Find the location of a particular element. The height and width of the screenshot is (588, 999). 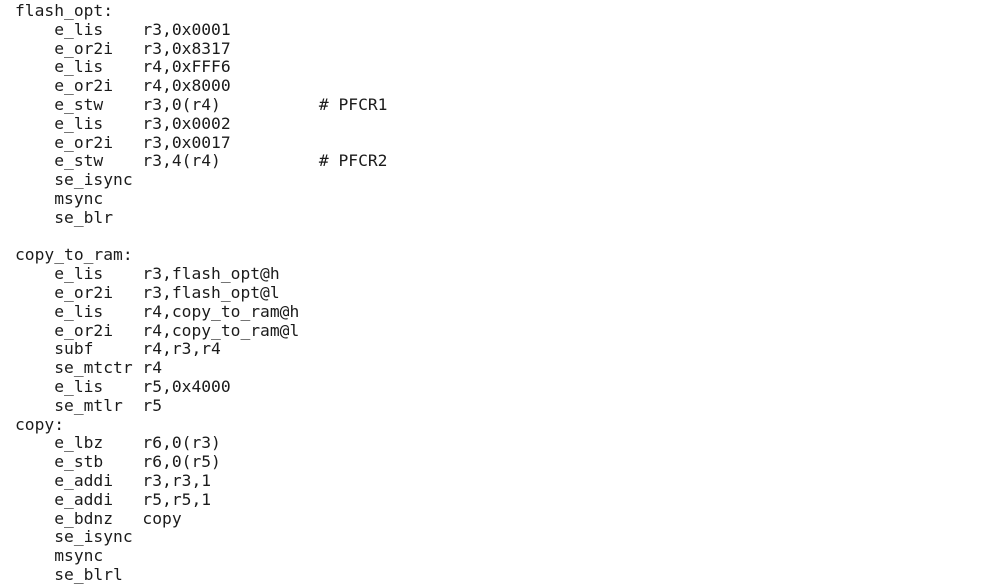

code-line: e_lis r3,flash_opt@h is located at coordinates (147, 274).